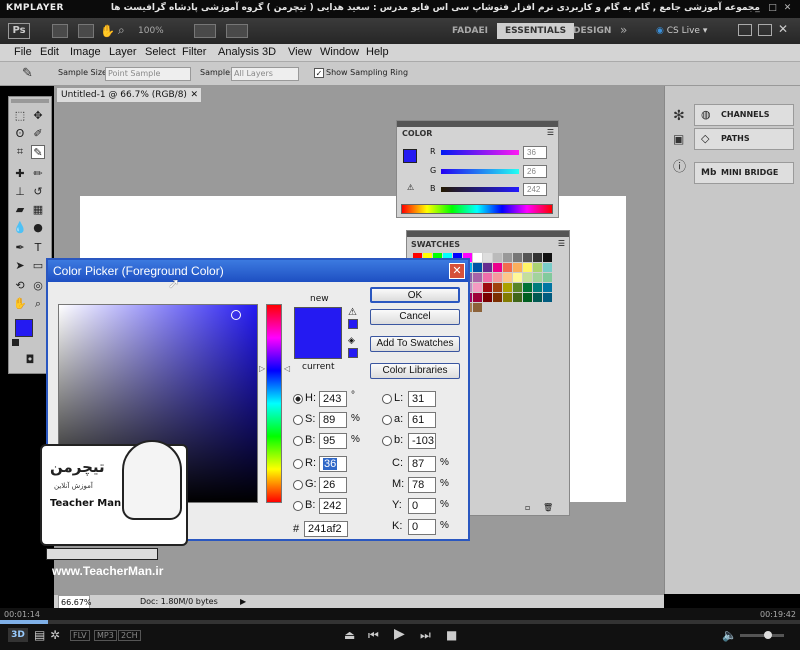  I want to click on healing-tool-icon: ✚, so click(20, 174).